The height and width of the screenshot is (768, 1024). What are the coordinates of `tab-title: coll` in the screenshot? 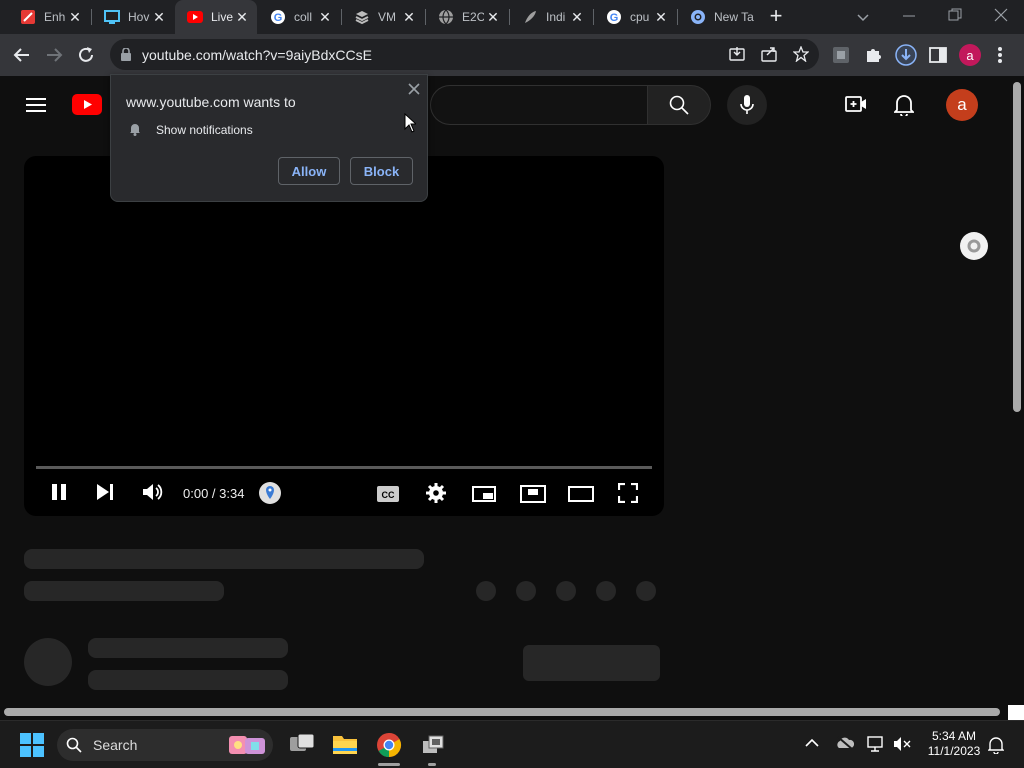 It's located at (303, 17).